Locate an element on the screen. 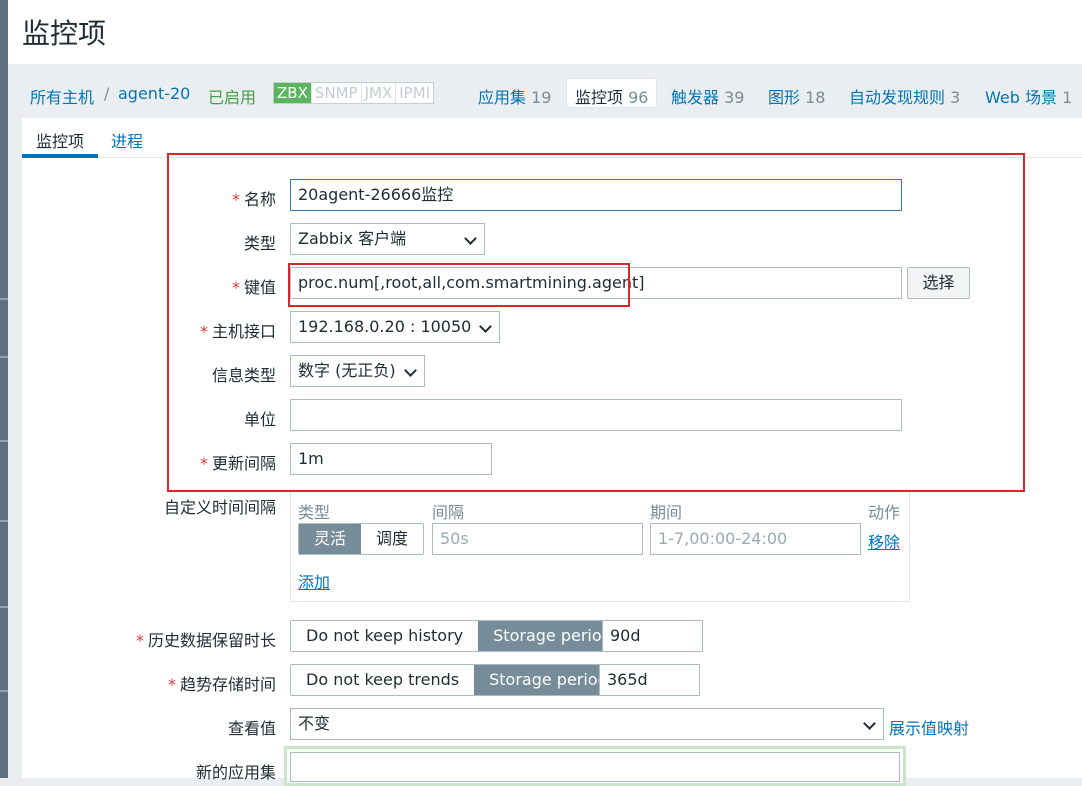 Image resolution: width=1082 pixels, height=786 pixels. nav-web-scenarios: Web 场景 1 is located at coordinates (1028, 96).